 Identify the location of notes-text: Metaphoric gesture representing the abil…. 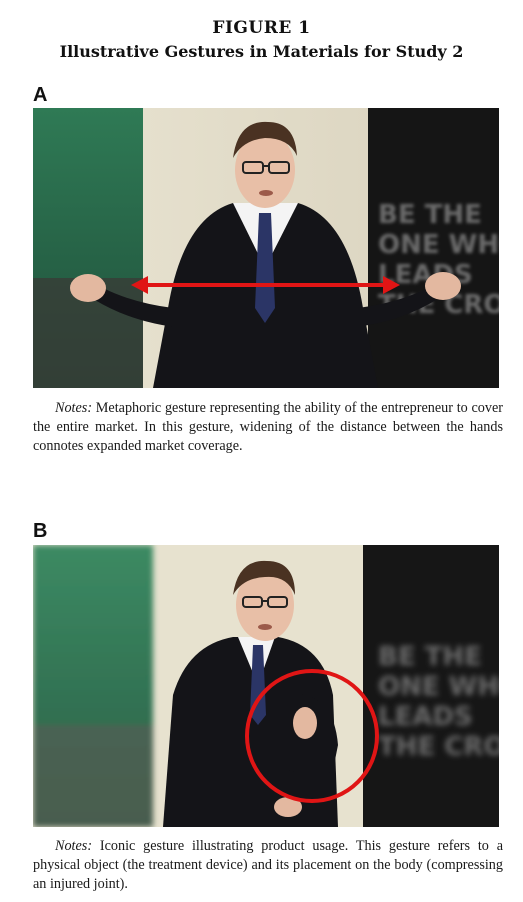
(268, 427).